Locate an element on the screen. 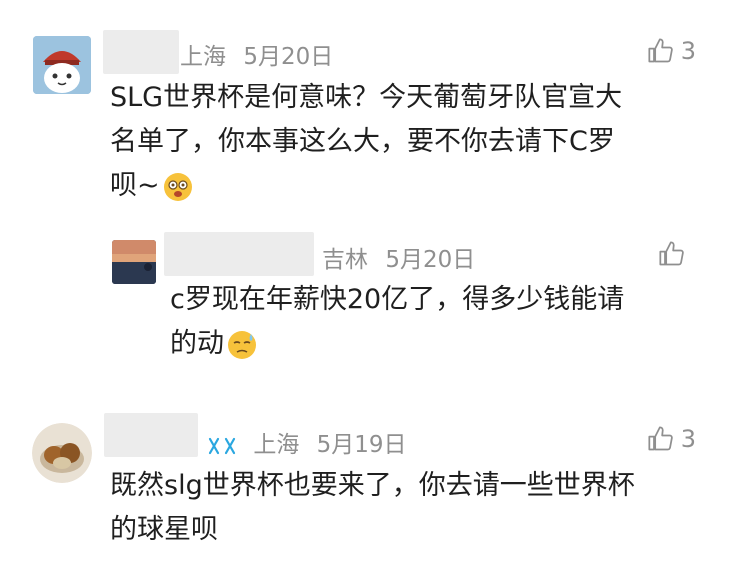 Image resolution: width=734 pixels, height=576 pixels. comment-meta: 吉林 5月20日 is located at coordinates (403, 257).